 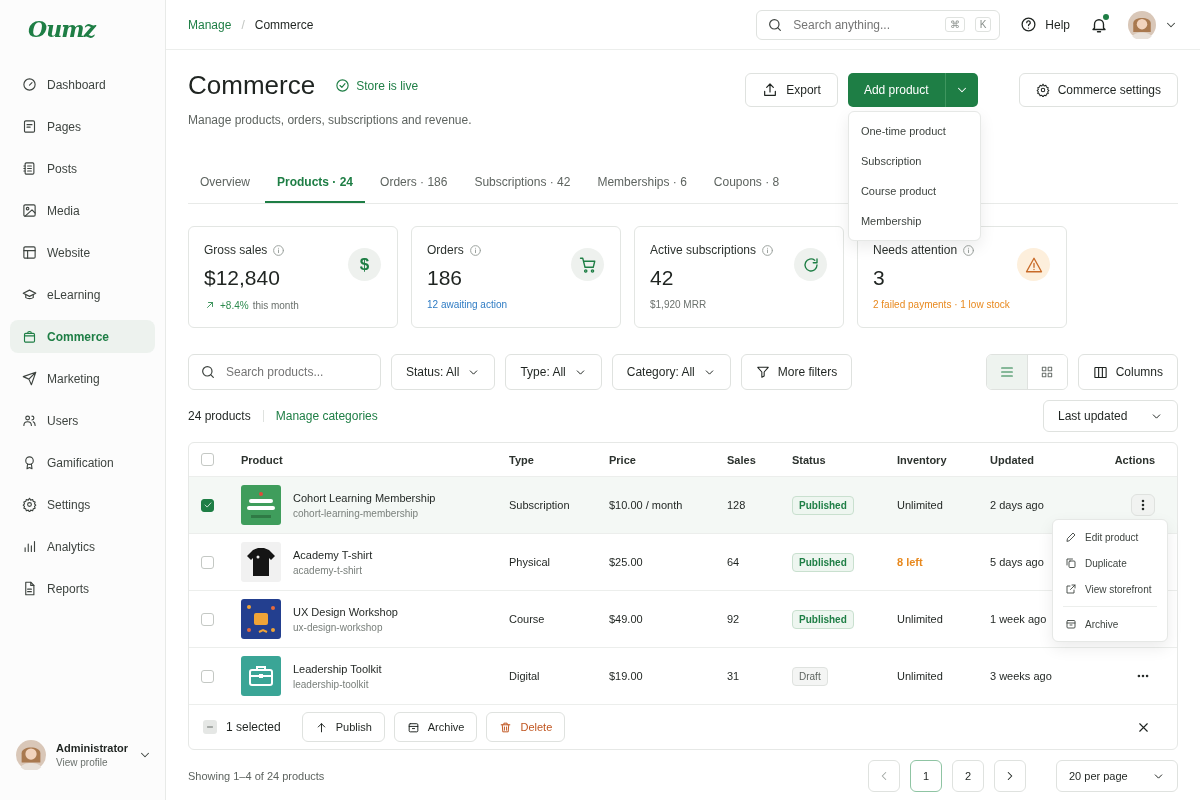 What do you see at coordinates (82, 504) in the screenshot?
I see `sidebar-item: Settings` at bounding box center [82, 504].